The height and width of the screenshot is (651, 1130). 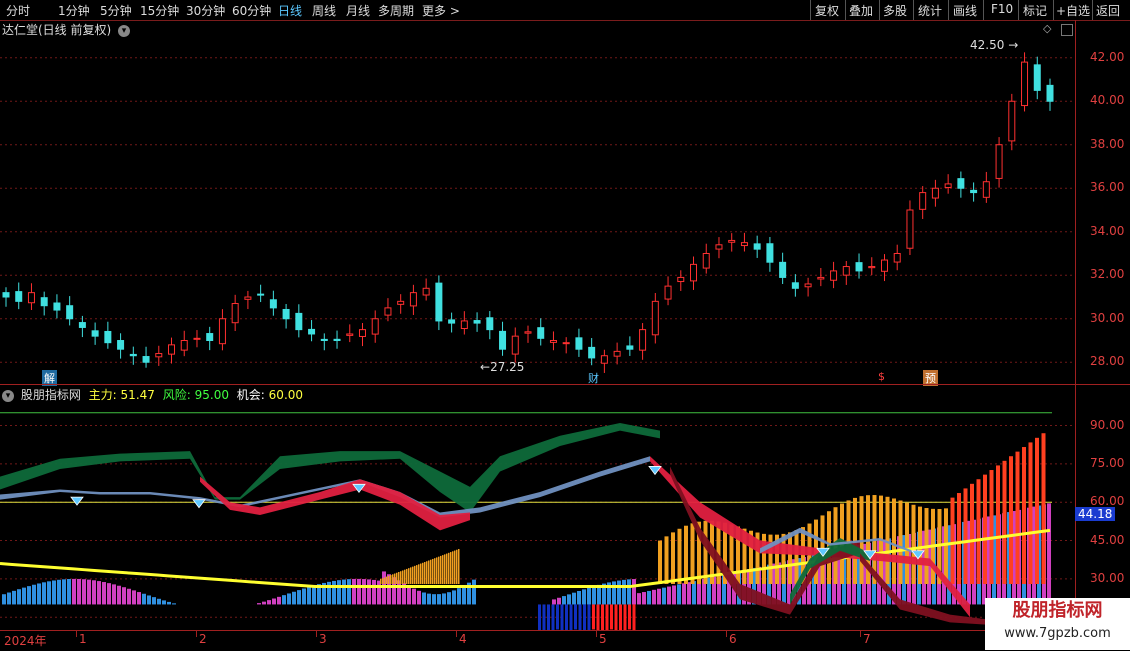 What do you see at coordinates (396, 10) in the screenshot?
I see `tab-multi-period: 多周期` at bounding box center [396, 10].